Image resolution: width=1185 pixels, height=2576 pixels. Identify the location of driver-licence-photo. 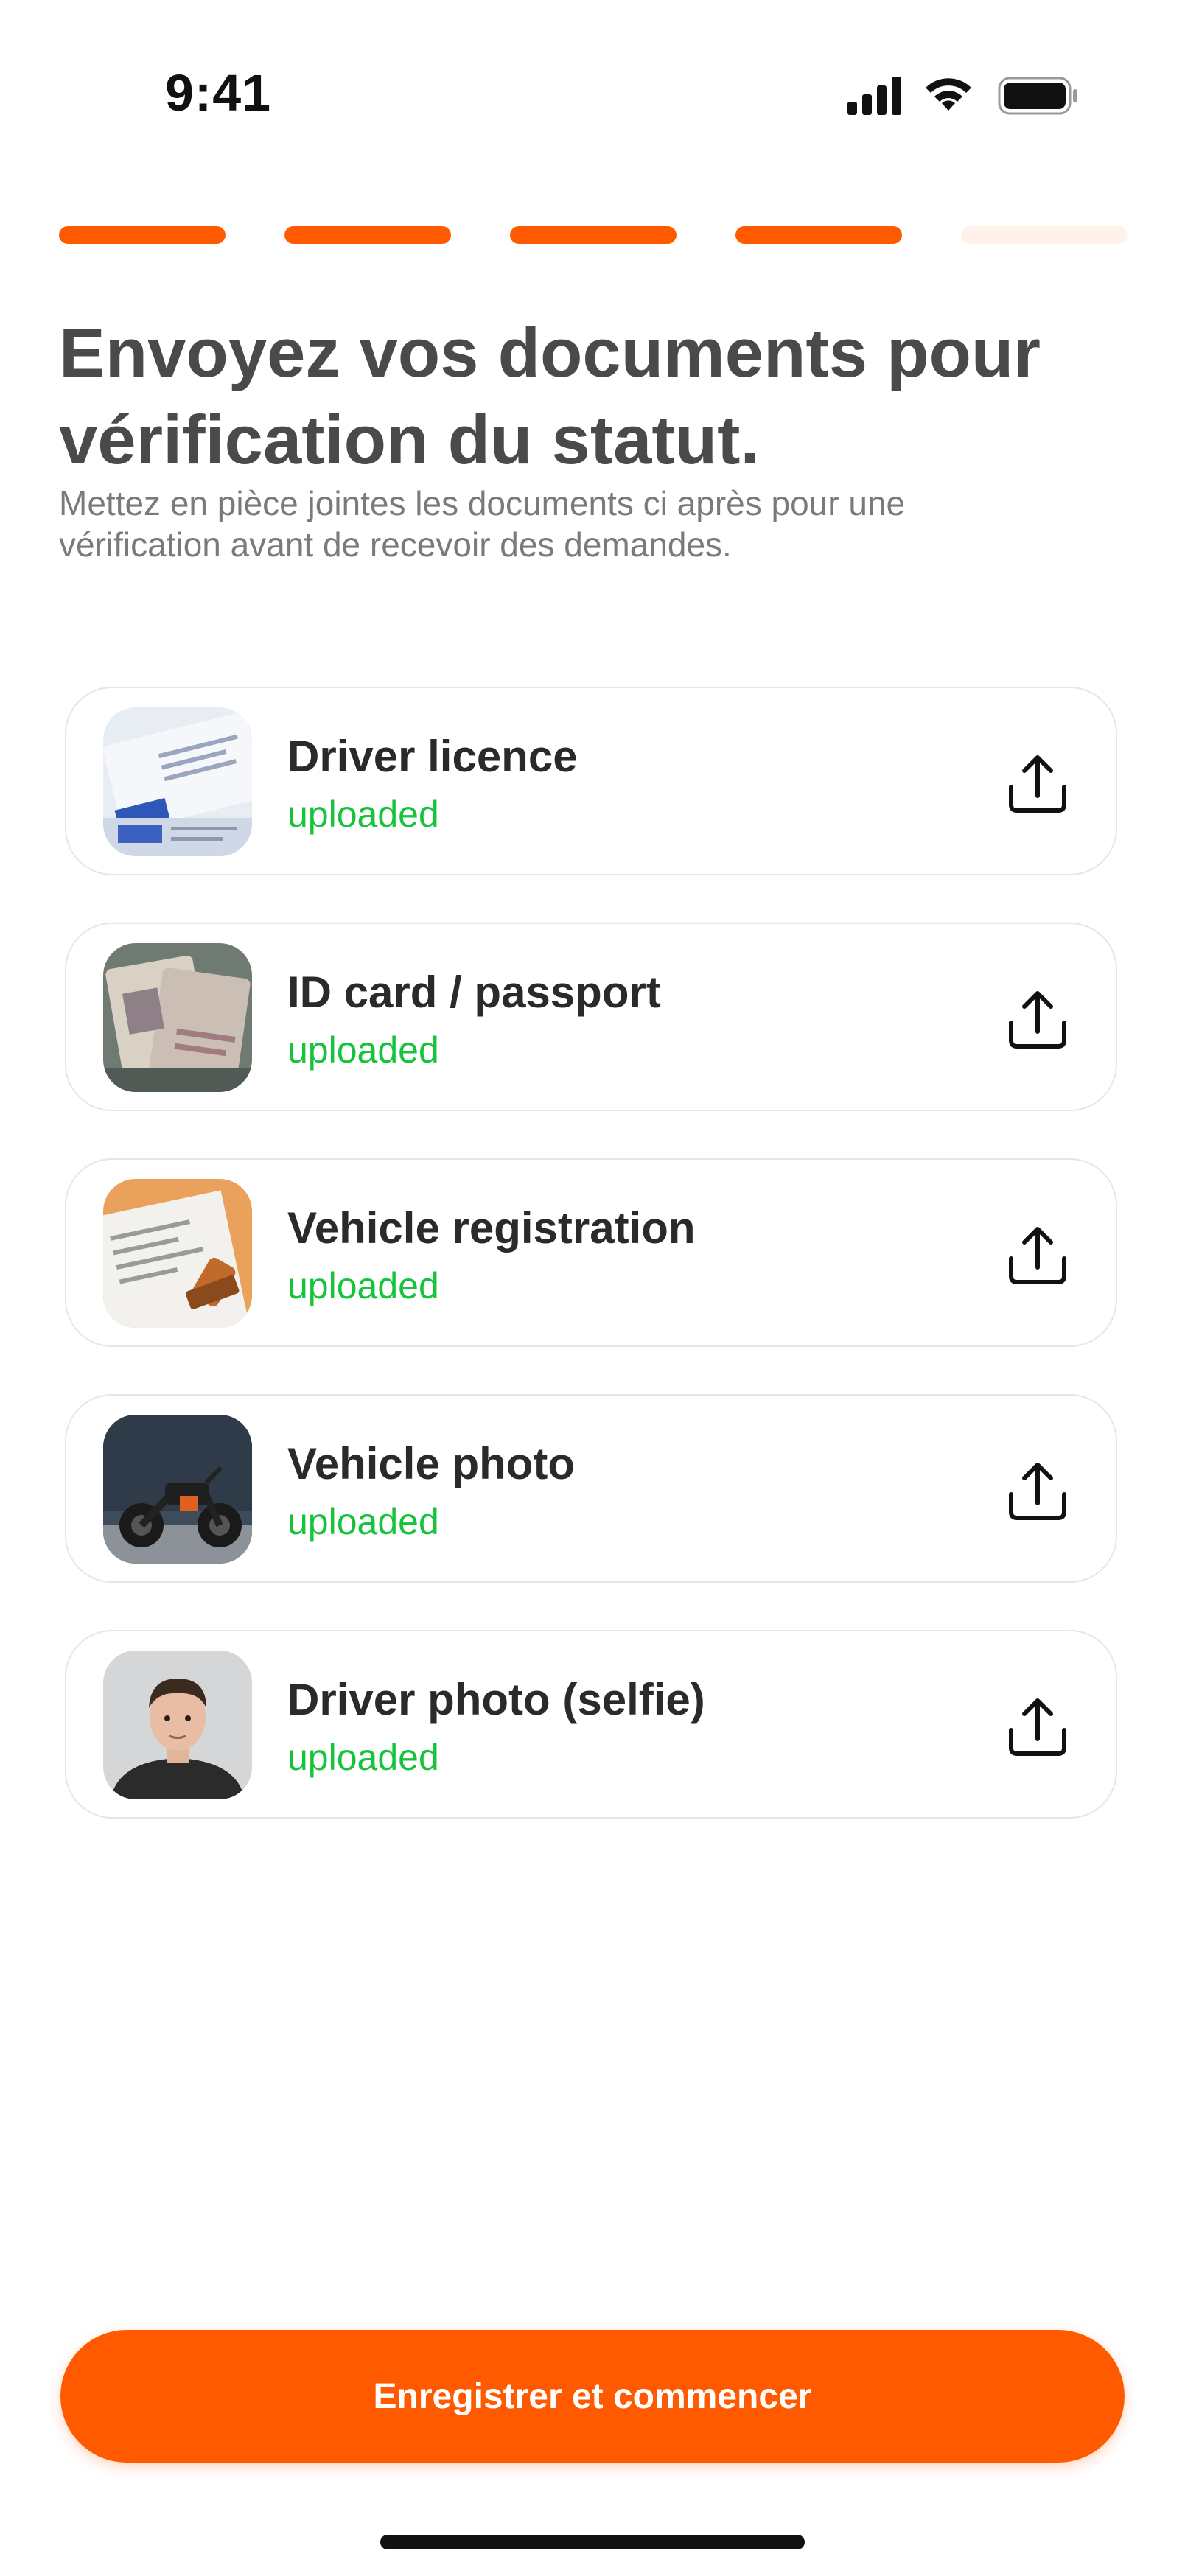
(177, 781).